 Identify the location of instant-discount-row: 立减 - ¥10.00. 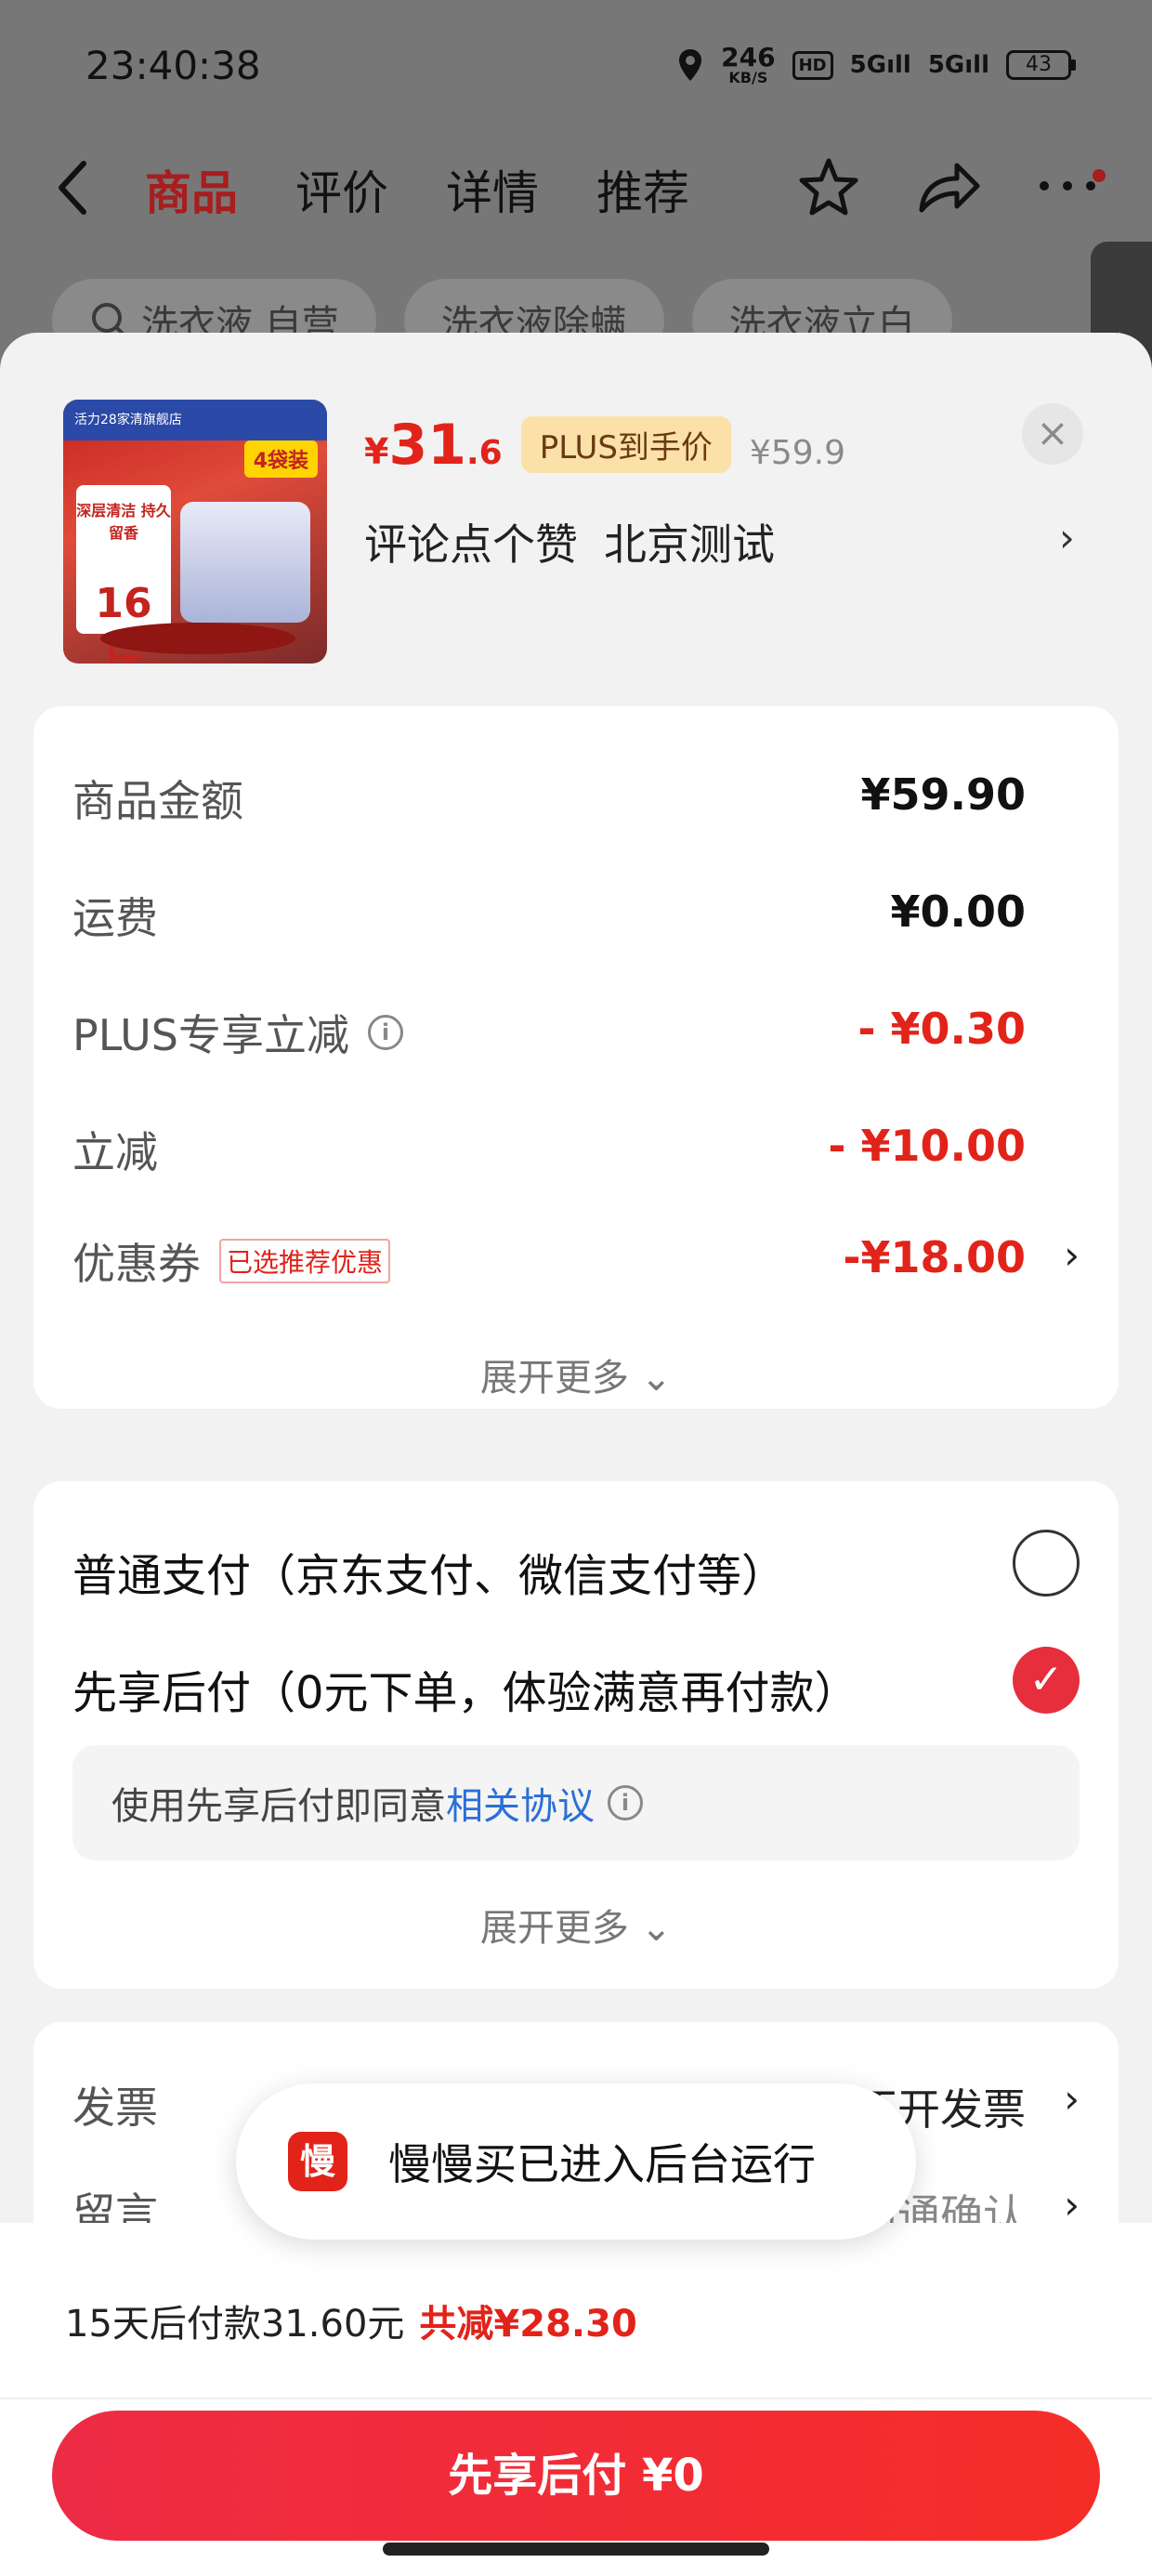
(576, 1147).